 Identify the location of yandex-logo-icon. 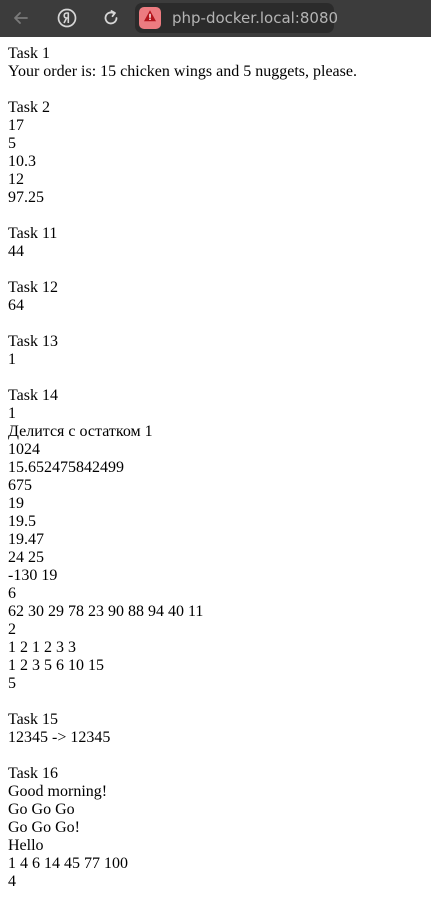
(67, 18).